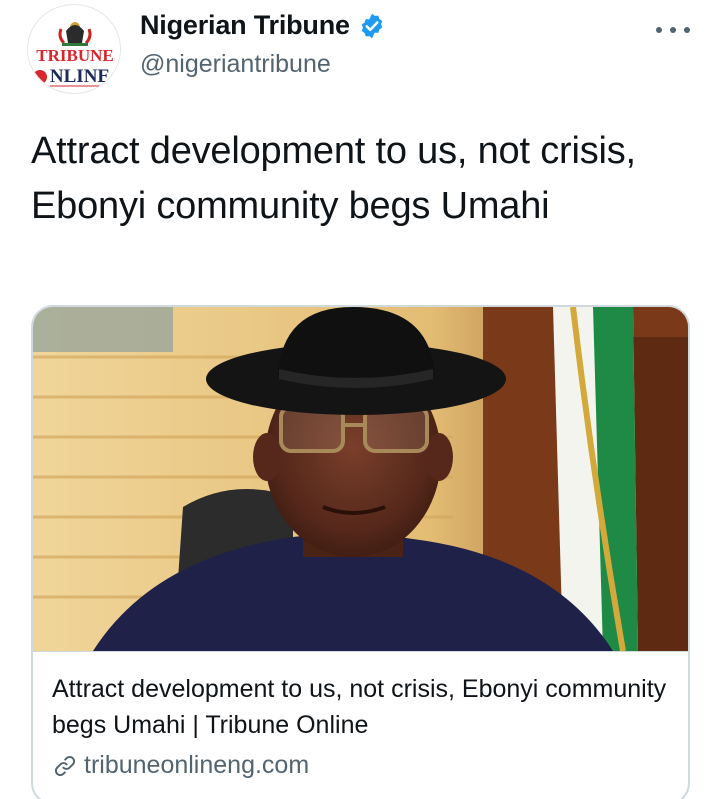 The height and width of the screenshot is (799, 720). What do you see at coordinates (360, 651) in the screenshot?
I see `card-divider` at bounding box center [360, 651].